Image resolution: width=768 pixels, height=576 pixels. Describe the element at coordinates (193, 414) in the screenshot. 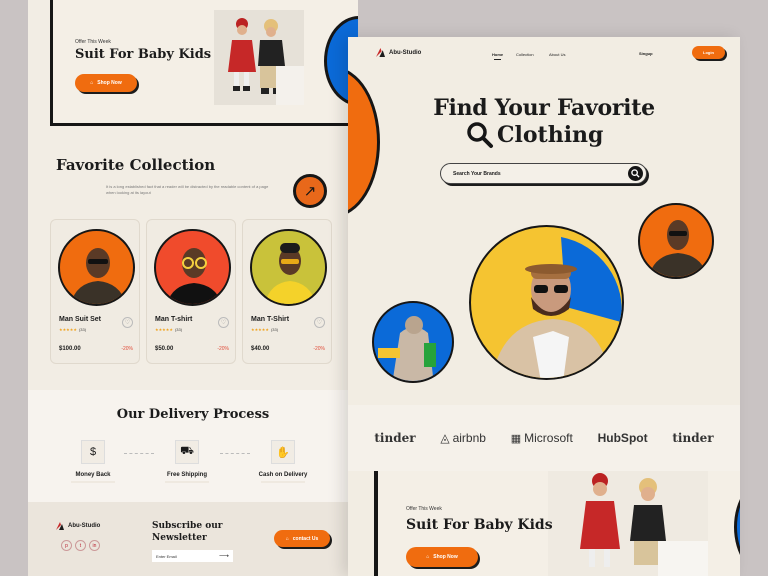

I see `delivery-title: Our Delivery Process` at that location.